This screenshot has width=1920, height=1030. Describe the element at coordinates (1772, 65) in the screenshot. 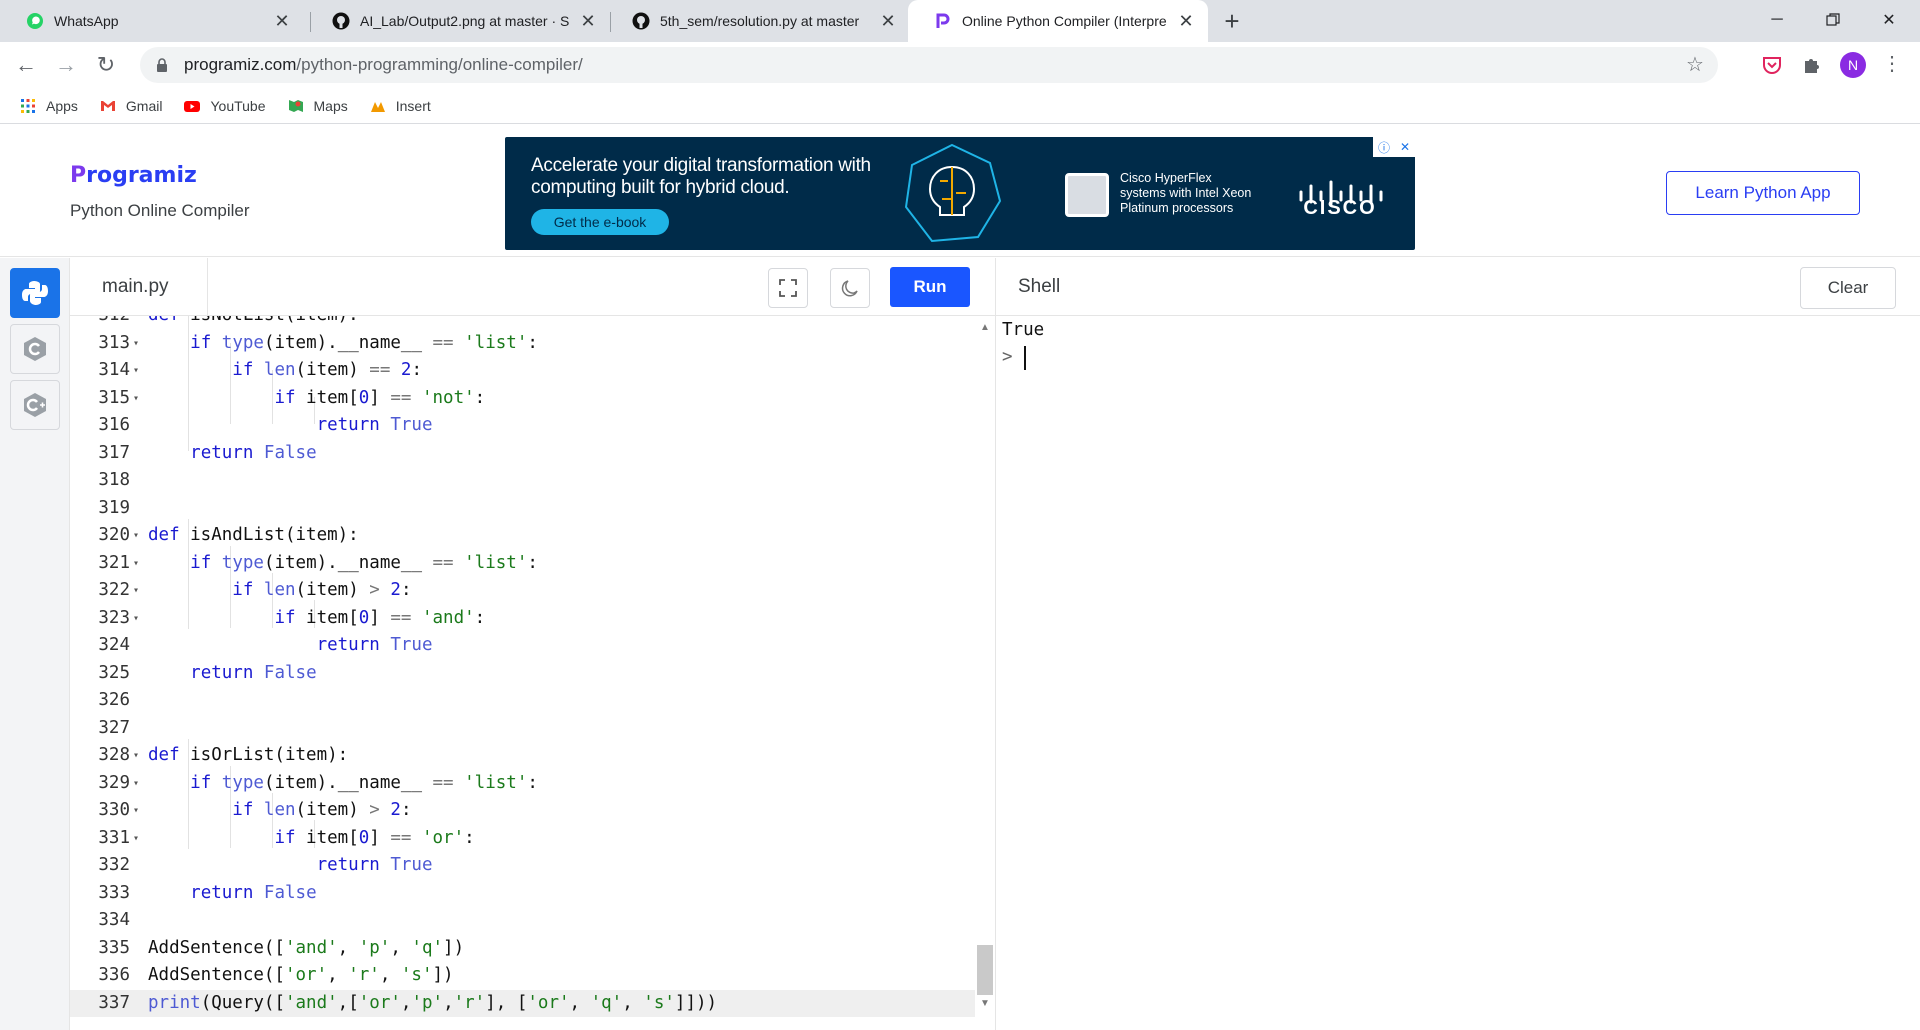

I see `pocket-extension-icon` at that location.